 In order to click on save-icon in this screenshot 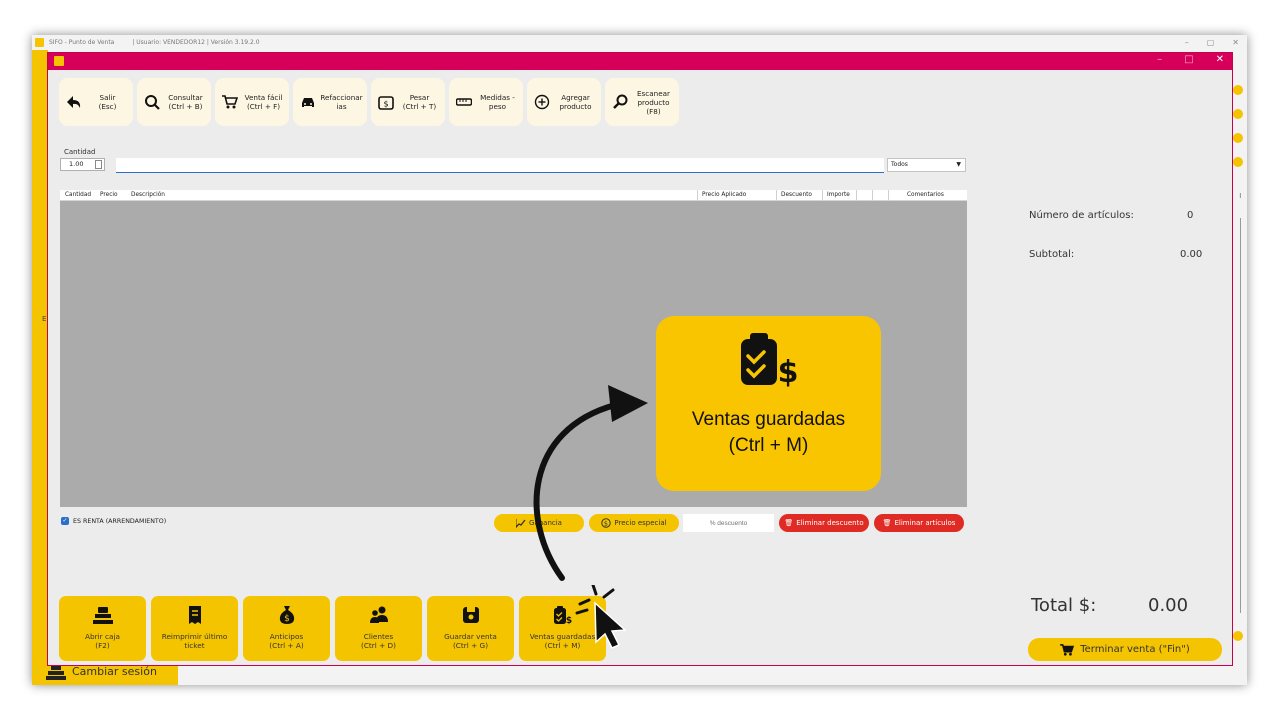, I will do `click(470, 615)`.